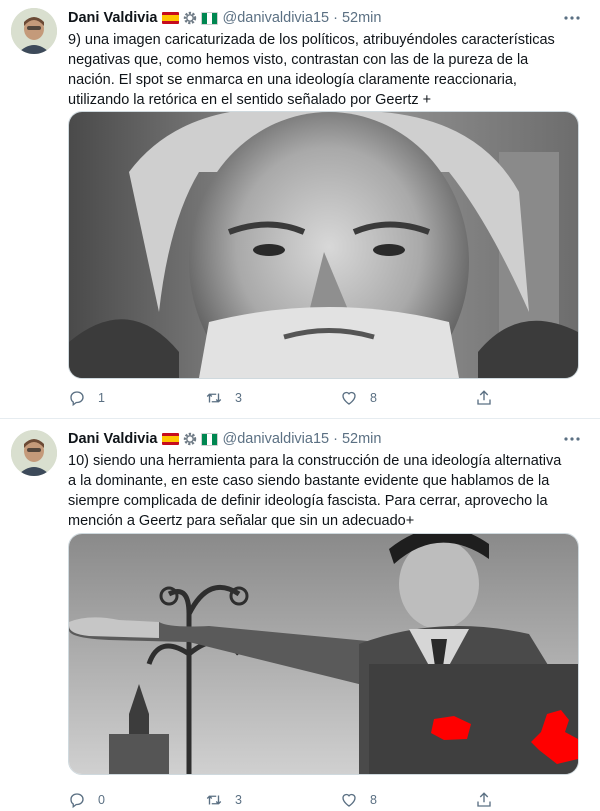 The height and width of the screenshot is (811, 600). What do you see at coordinates (86, 800) in the screenshot?
I see `reply-button: 0` at bounding box center [86, 800].